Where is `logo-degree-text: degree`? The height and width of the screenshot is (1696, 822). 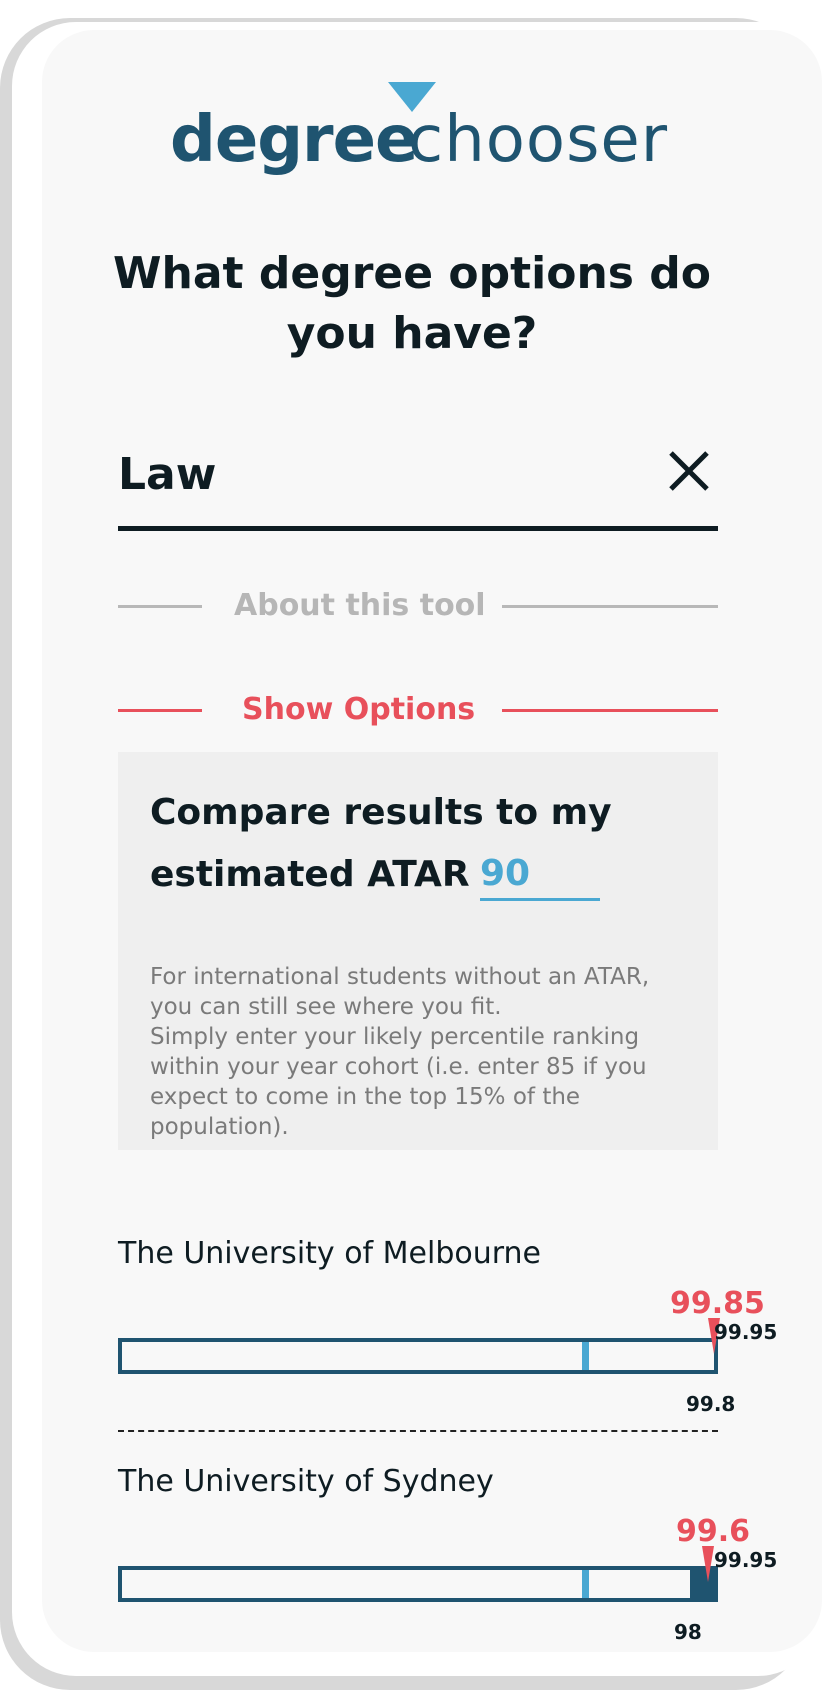 logo-degree-text: degree is located at coordinates (294, 140).